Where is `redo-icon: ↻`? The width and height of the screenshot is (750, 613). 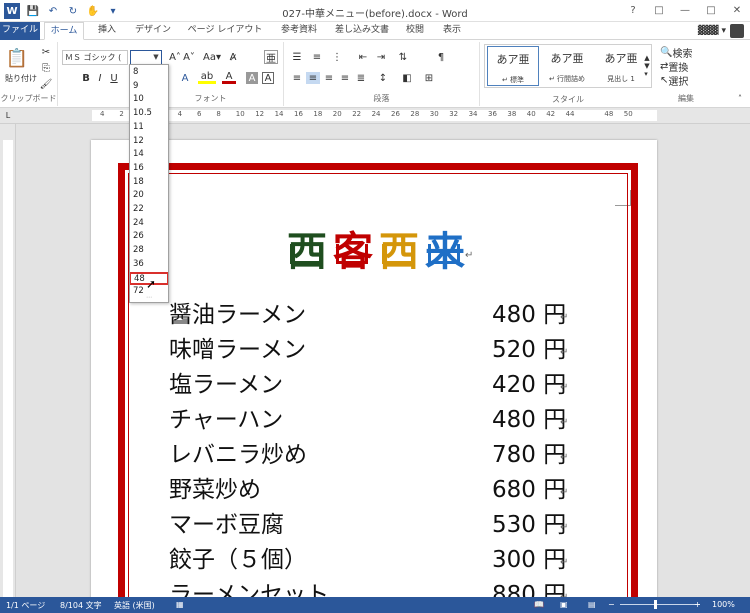 redo-icon: ↻ is located at coordinates (73, 11).